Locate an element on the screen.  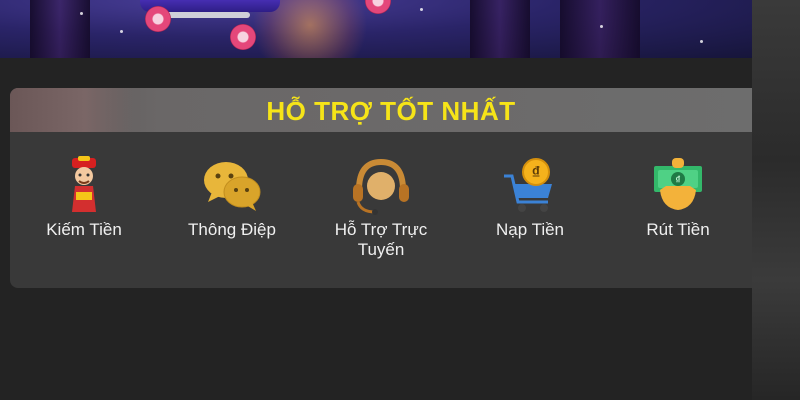
menu-item-online-support: Hỗ Trợ Trực Tuyến is located at coordinates (381, 208).